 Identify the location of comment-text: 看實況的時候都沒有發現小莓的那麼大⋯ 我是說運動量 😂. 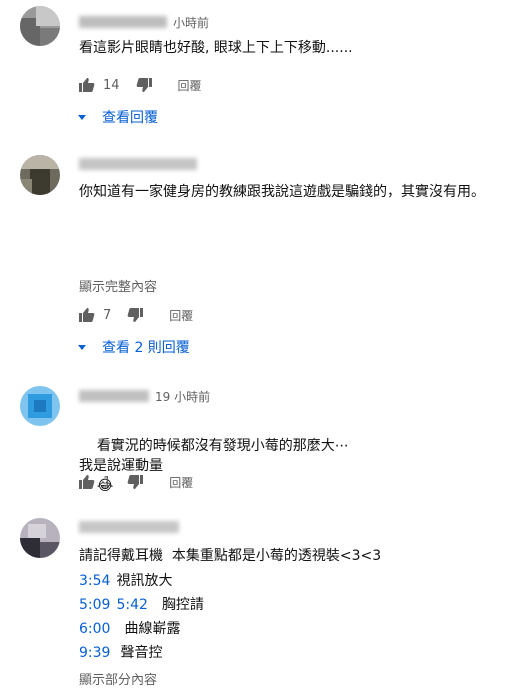
(294, 466).